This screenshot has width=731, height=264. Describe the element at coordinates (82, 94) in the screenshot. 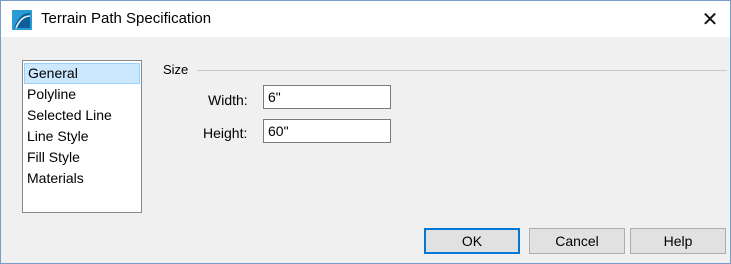

I see `sidebar-item-polyline: Polyline` at that location.